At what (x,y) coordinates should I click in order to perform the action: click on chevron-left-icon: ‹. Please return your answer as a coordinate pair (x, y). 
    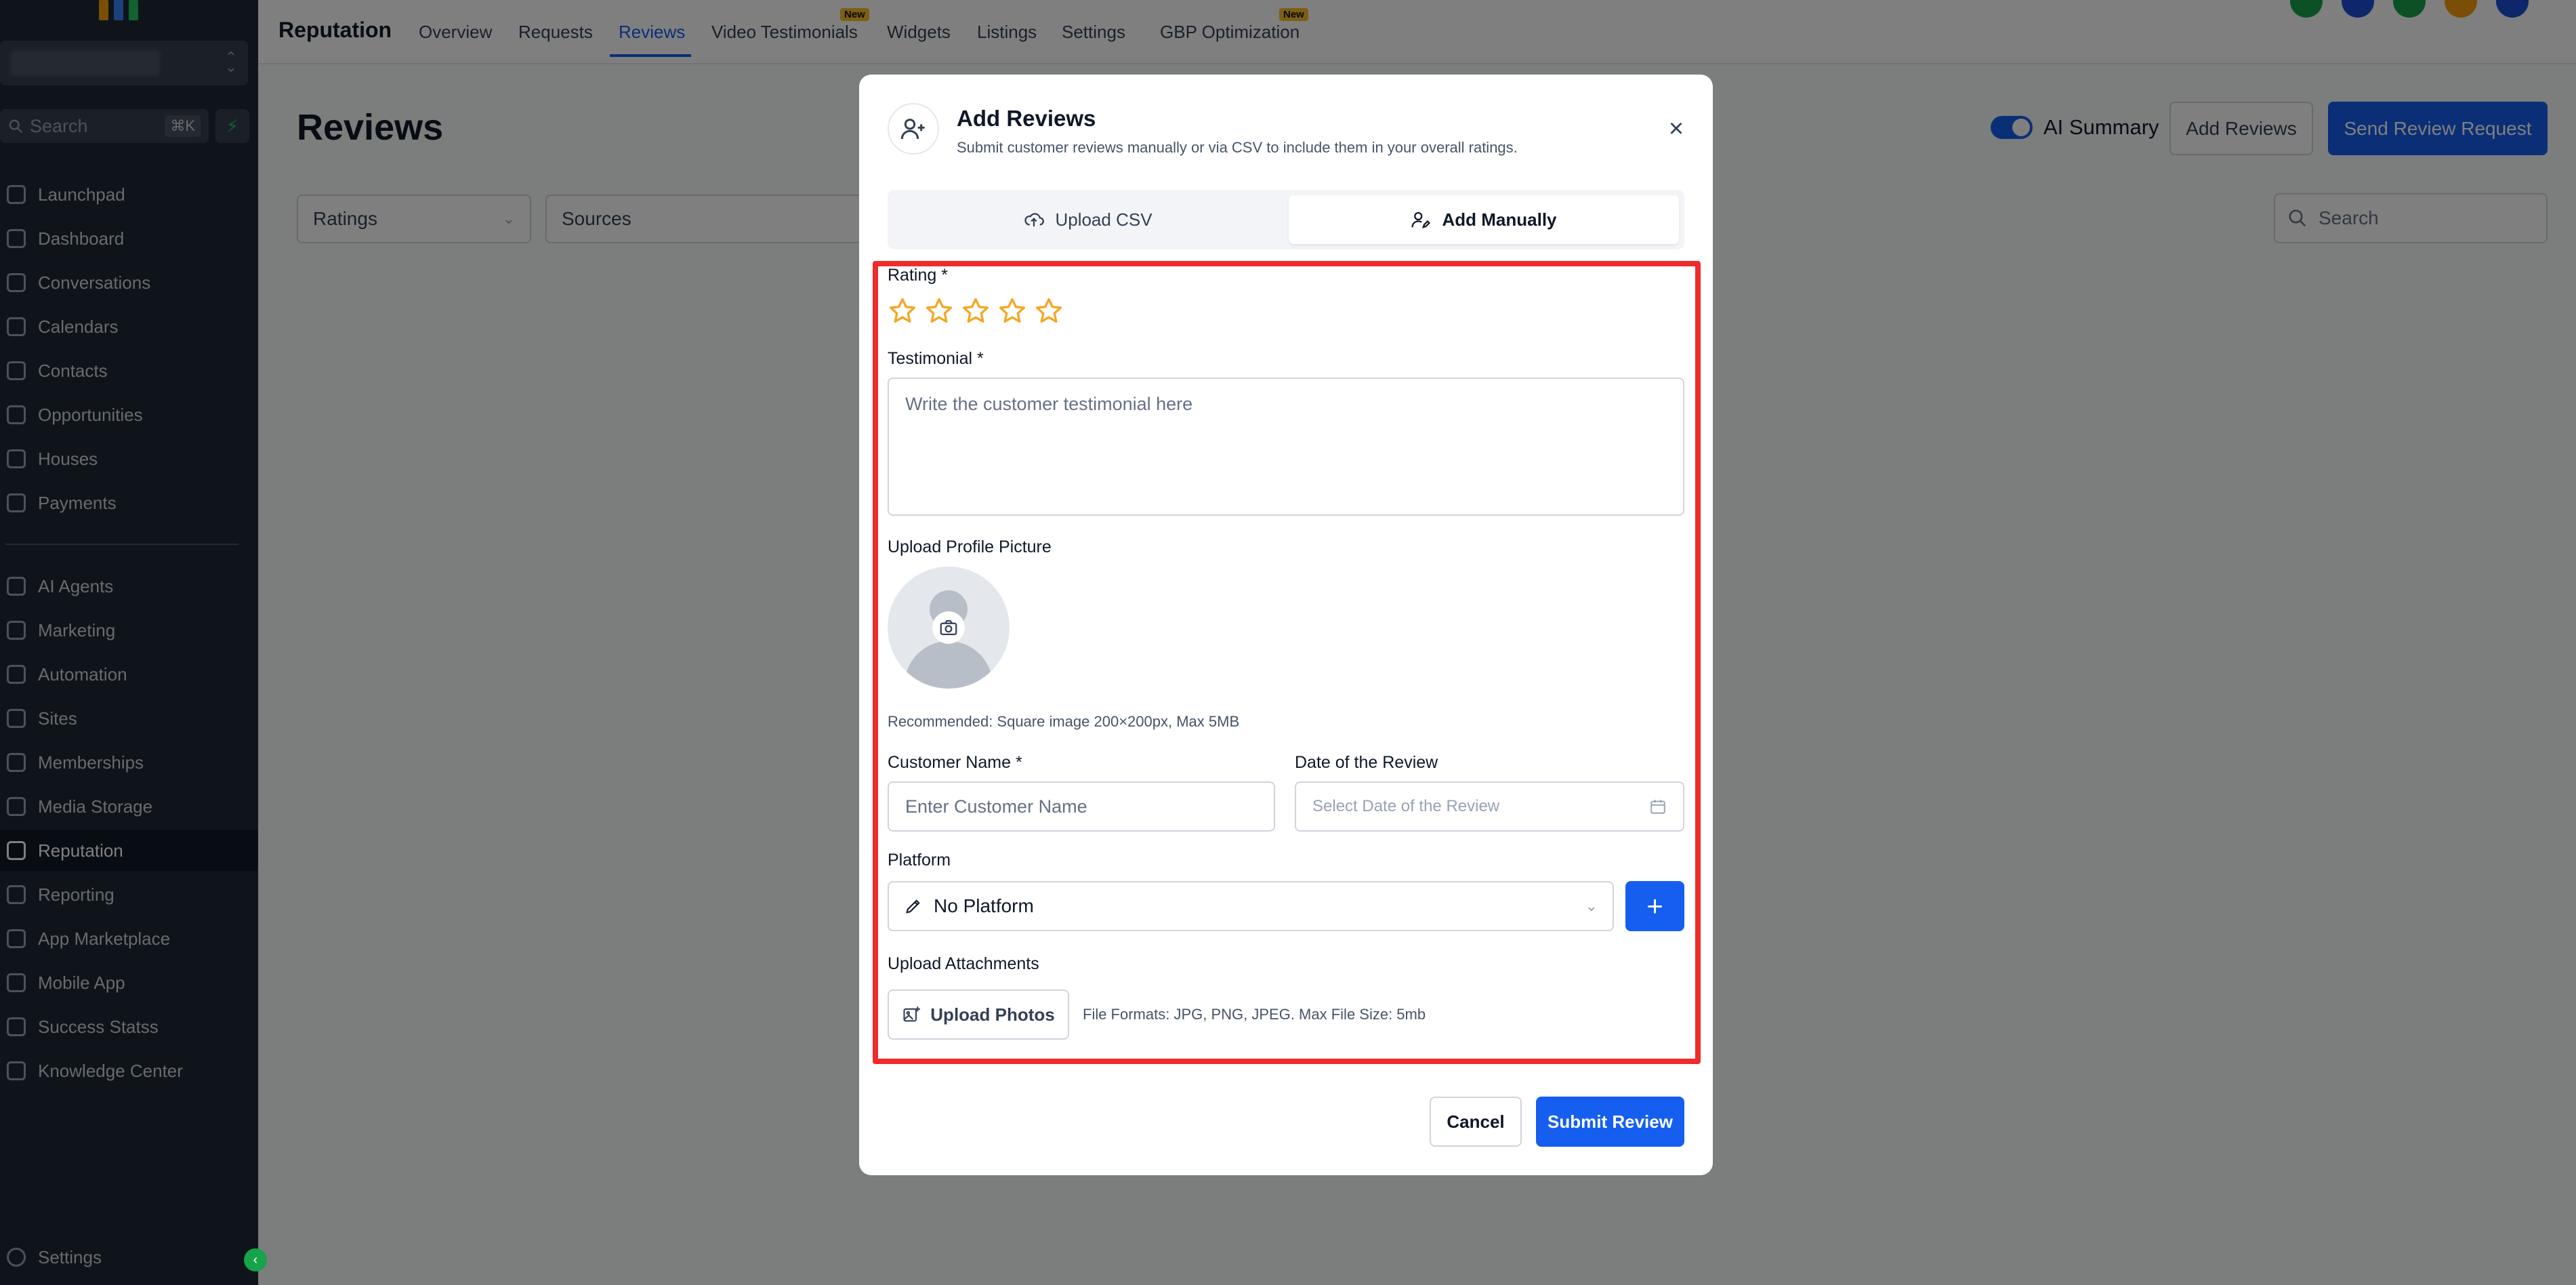
    Looking at the image, I should click on (255, 1260).